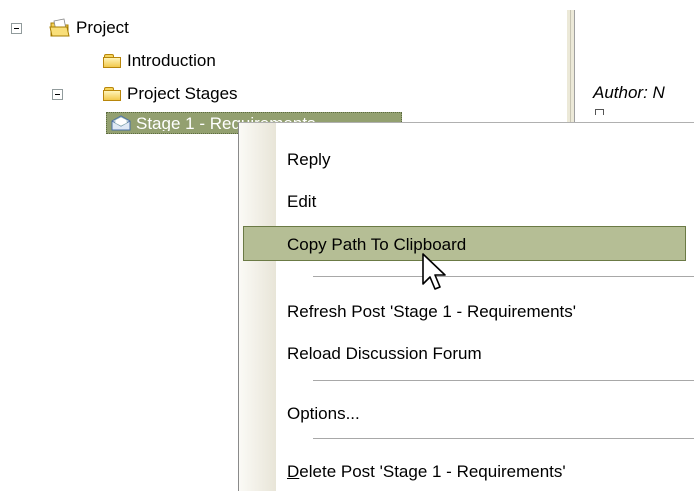  I want to click on collapse-project-stages-button, so click(57, 94).